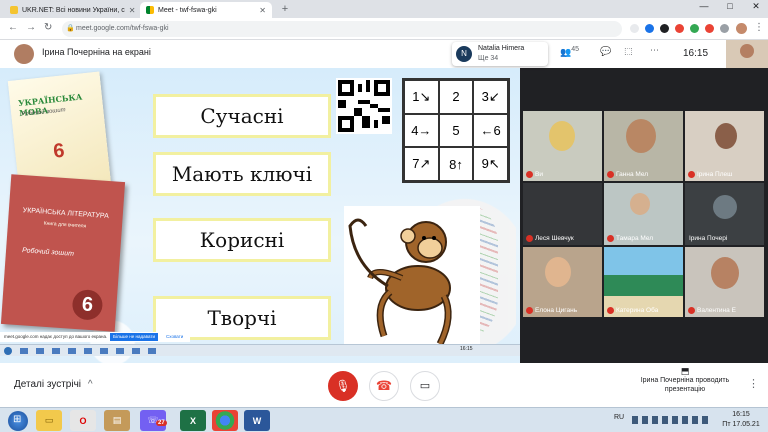 This screenshot has height=432, width=768. Describe the element at coordinates (725, 207) in the screenshot. I see `participant-avatar` at that location.